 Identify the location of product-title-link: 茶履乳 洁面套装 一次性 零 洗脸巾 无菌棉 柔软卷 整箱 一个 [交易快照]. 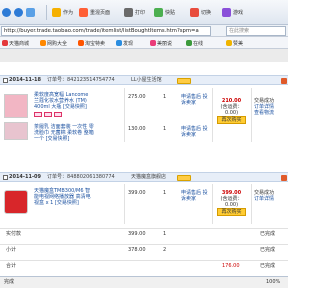
(64, 133).